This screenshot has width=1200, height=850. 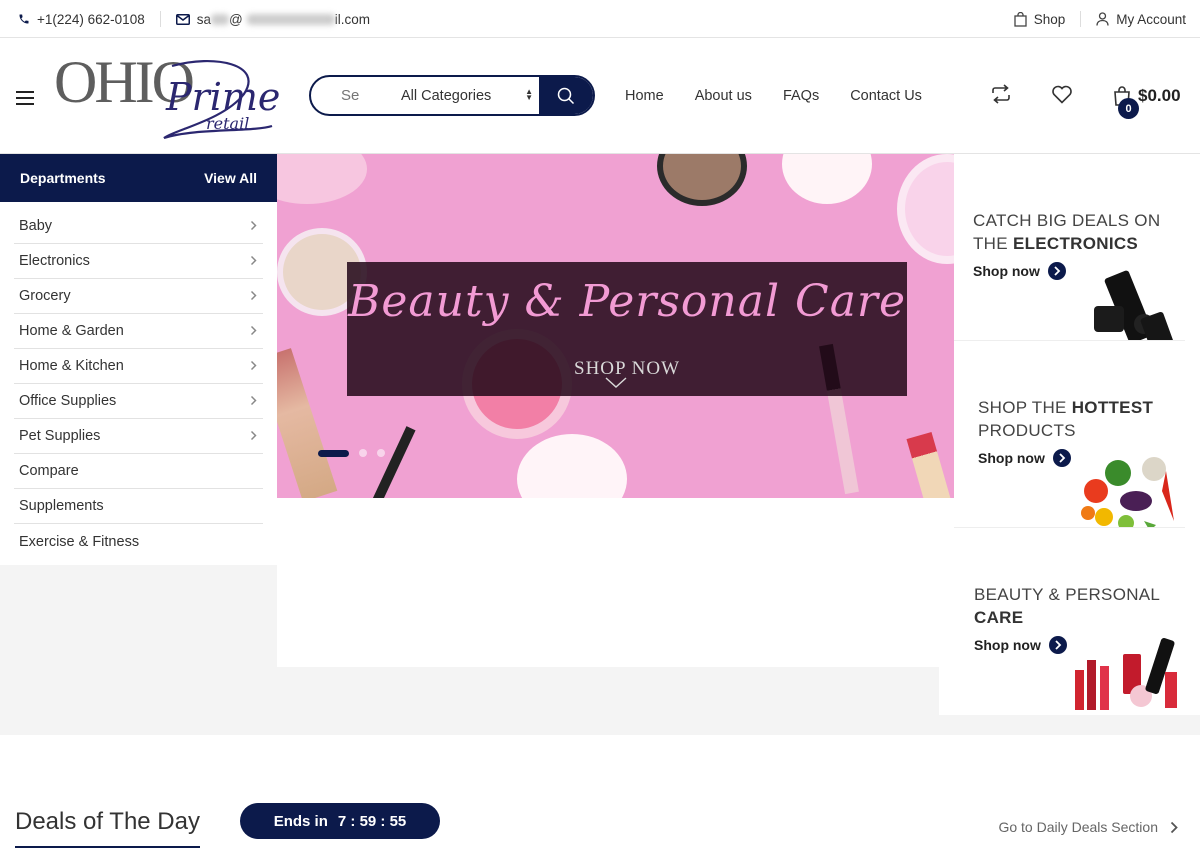 What do you see at coordinates (608, 701) in the screenshot?
I see `background-panel` at bounding box center [608, 701].